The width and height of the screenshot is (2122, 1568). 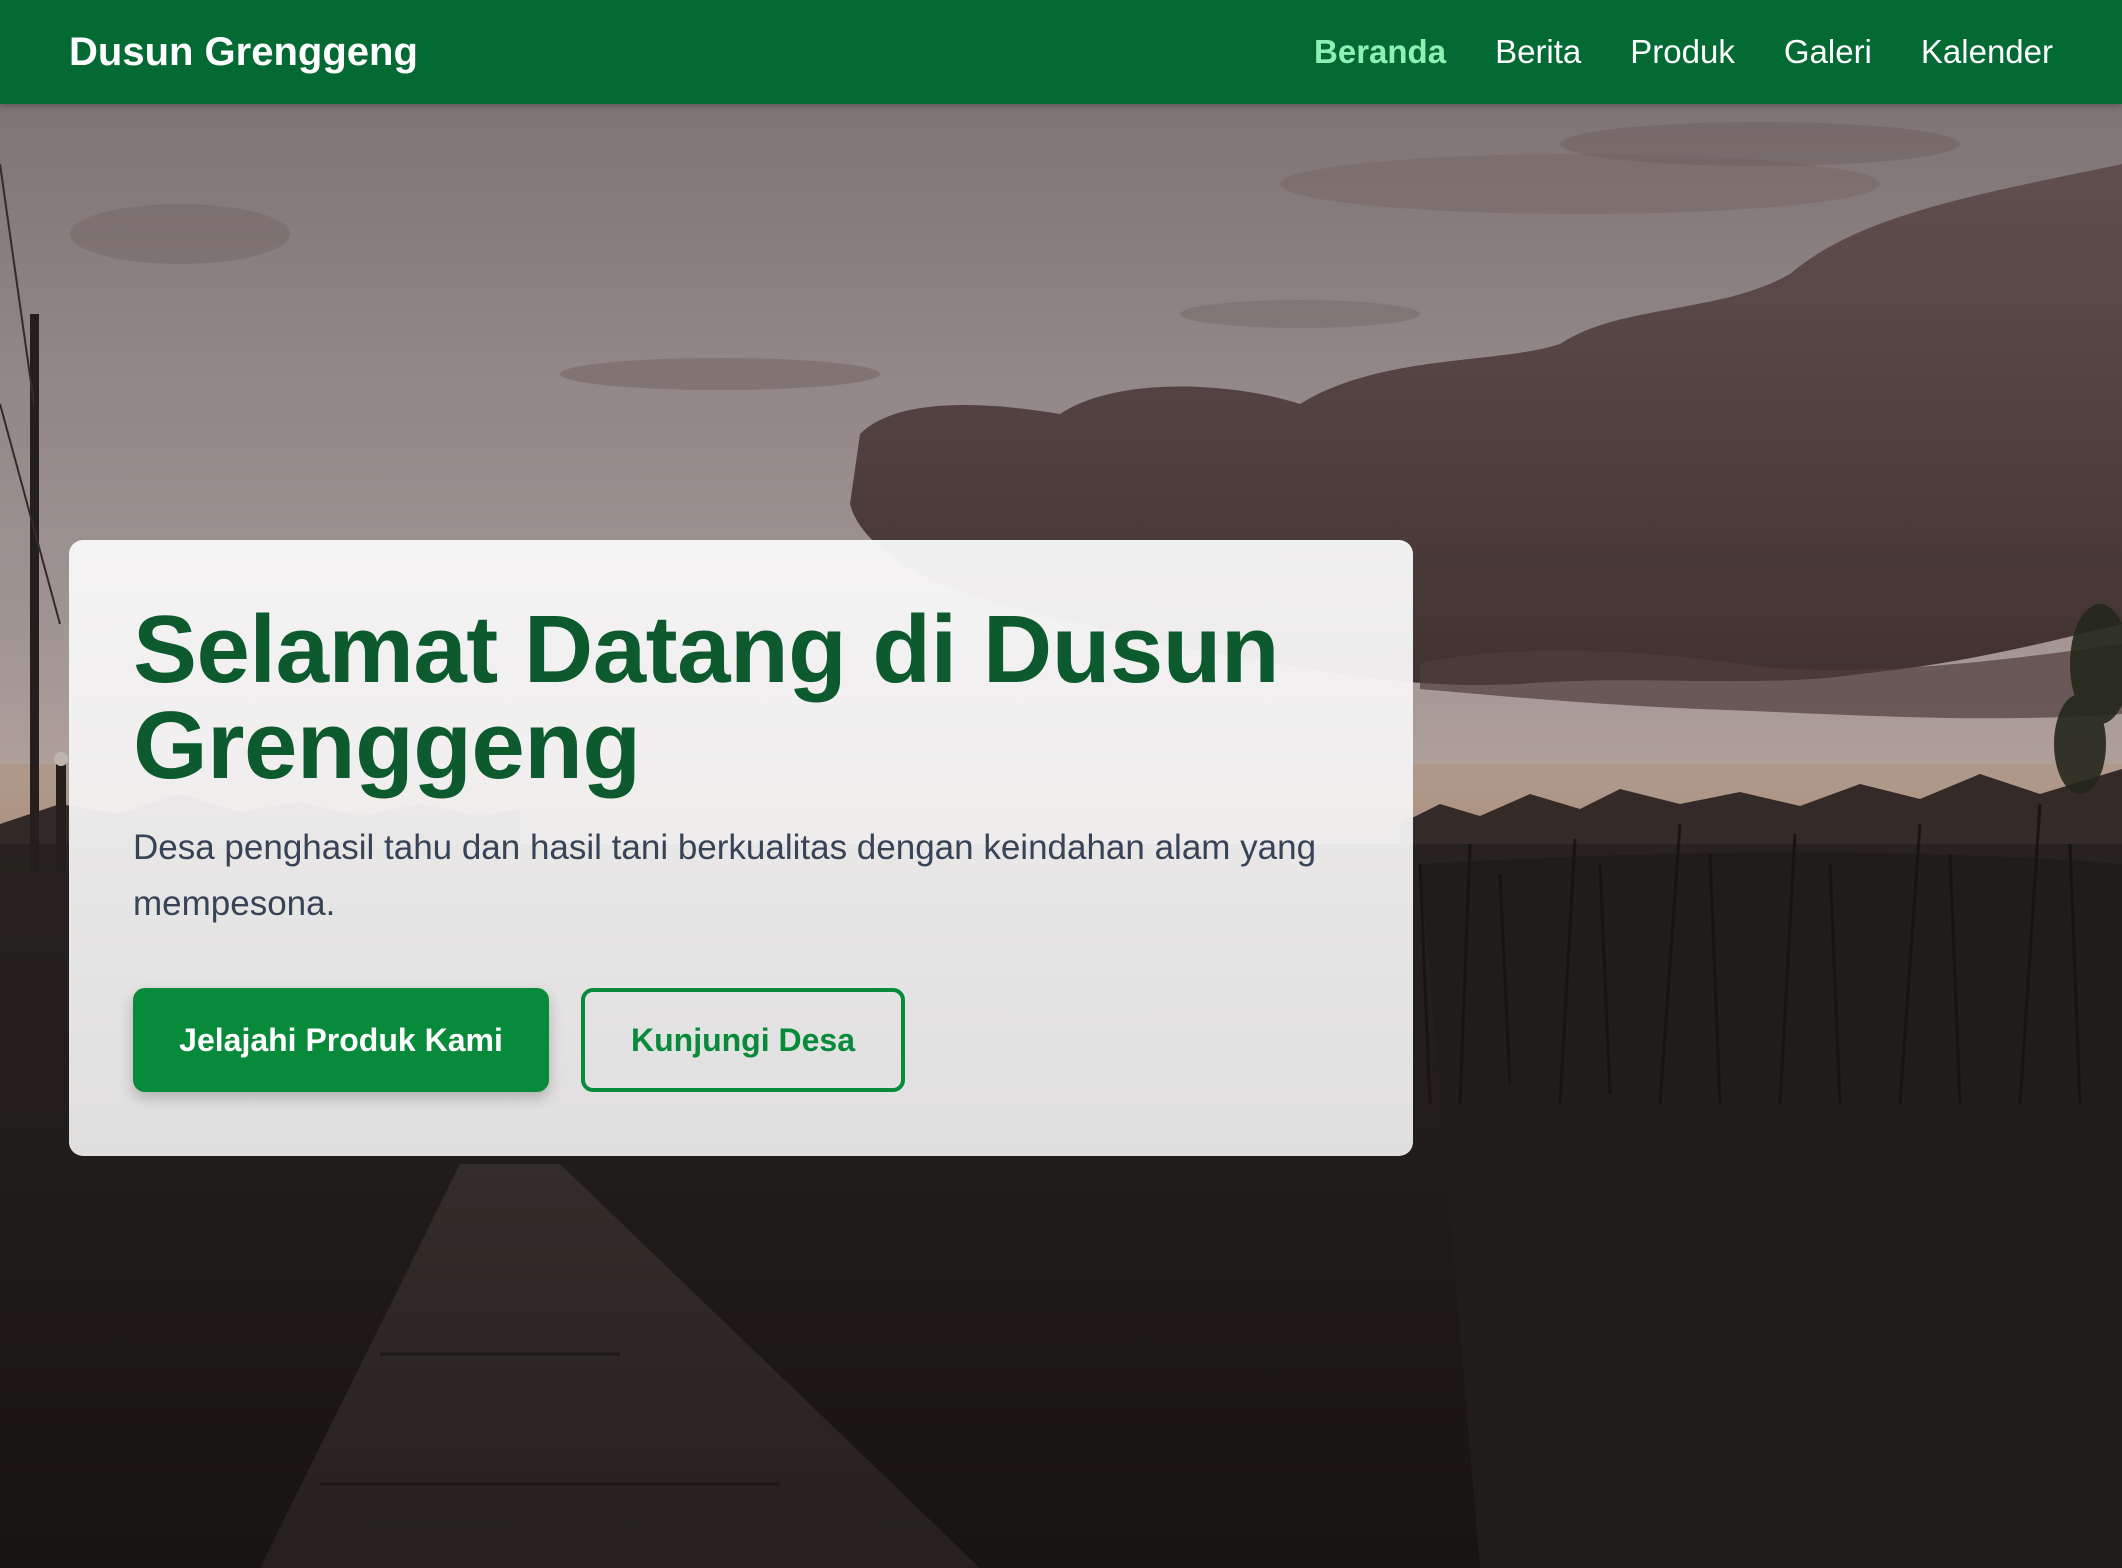 What do you see at coordinates (1987, 52) in the screenshot?
I see `nav-link-kalender: Kalender` at bounding box center [1987, 52].